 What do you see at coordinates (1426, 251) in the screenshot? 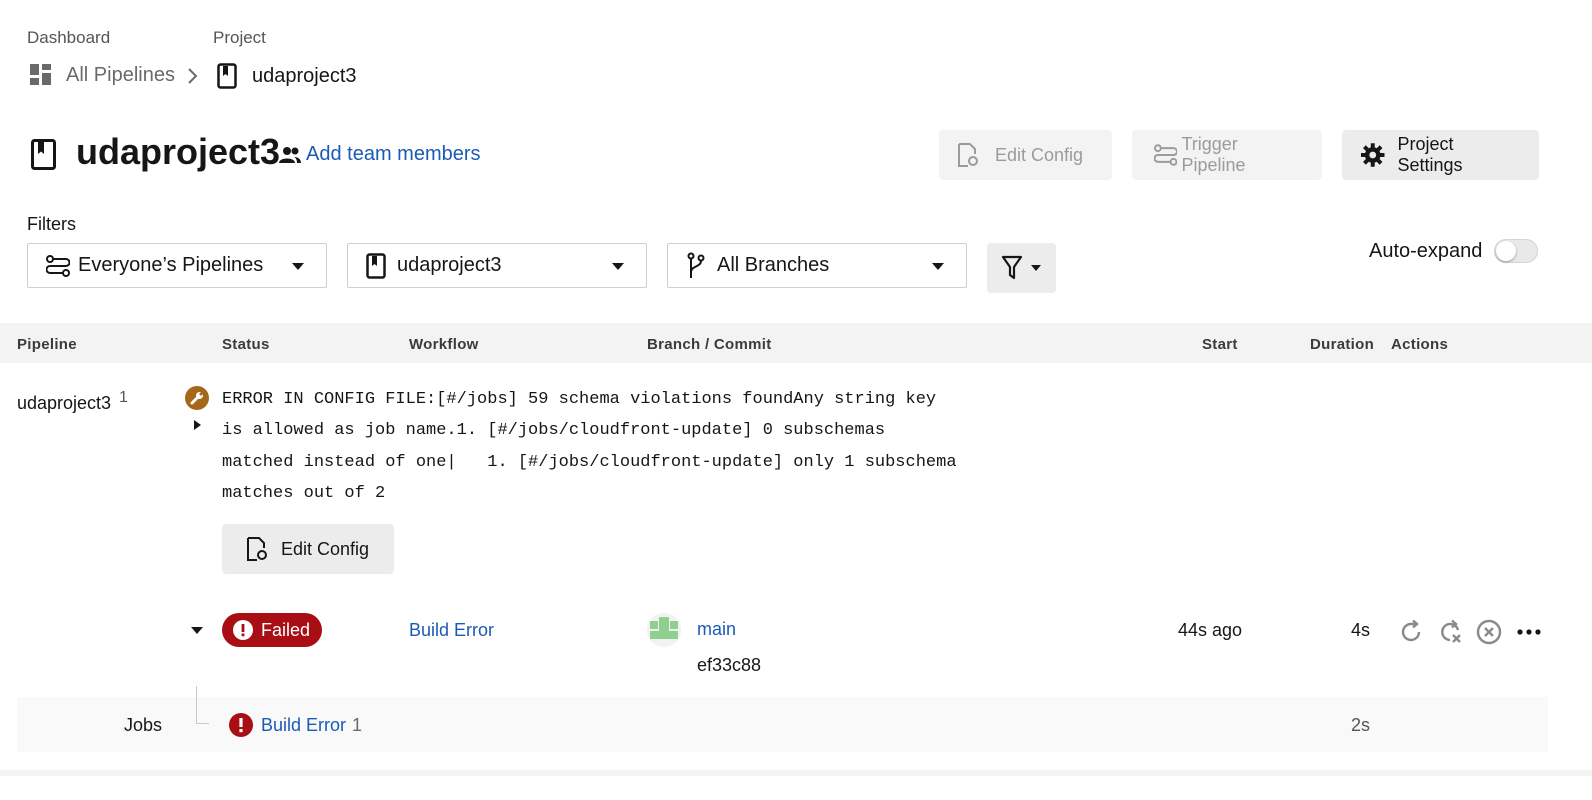
I see `auto-expand-label: Auto-expand` at bounding box center [1426, 251].